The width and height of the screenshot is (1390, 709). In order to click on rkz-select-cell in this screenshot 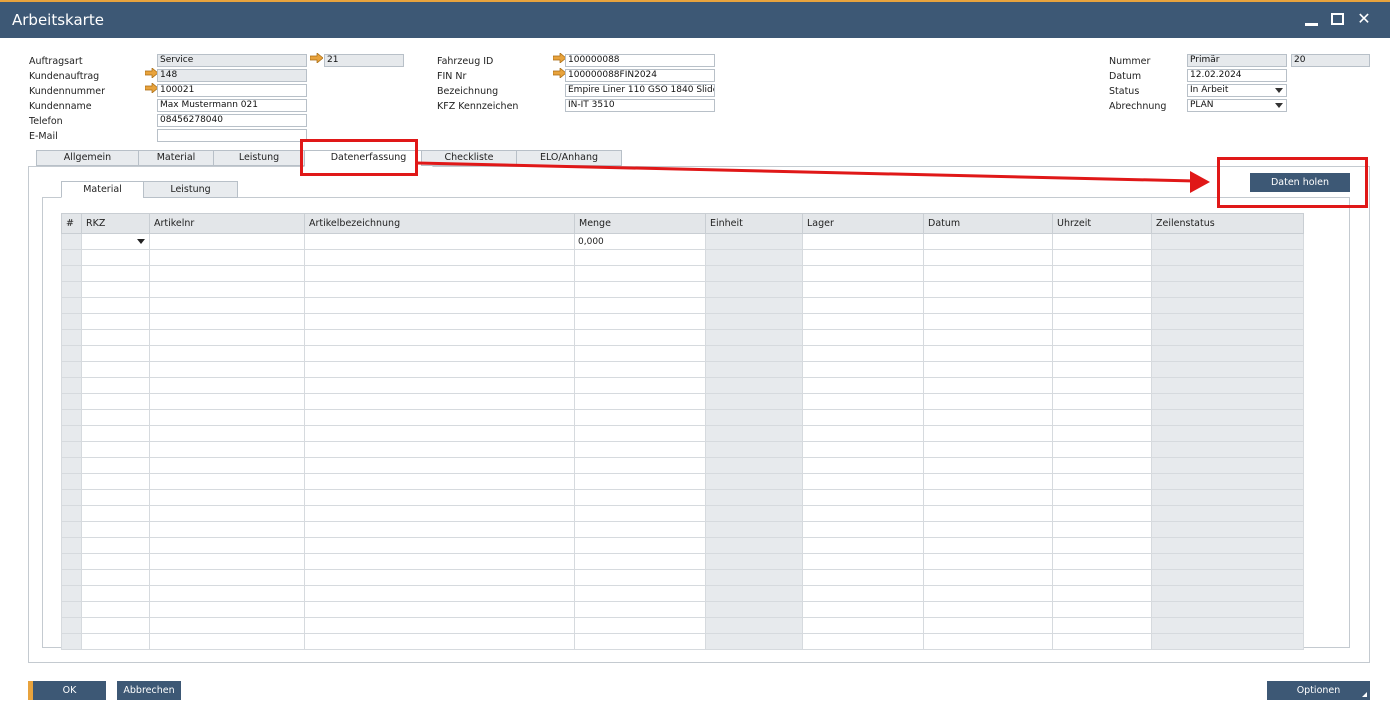, I will do `click(115, 241)`.